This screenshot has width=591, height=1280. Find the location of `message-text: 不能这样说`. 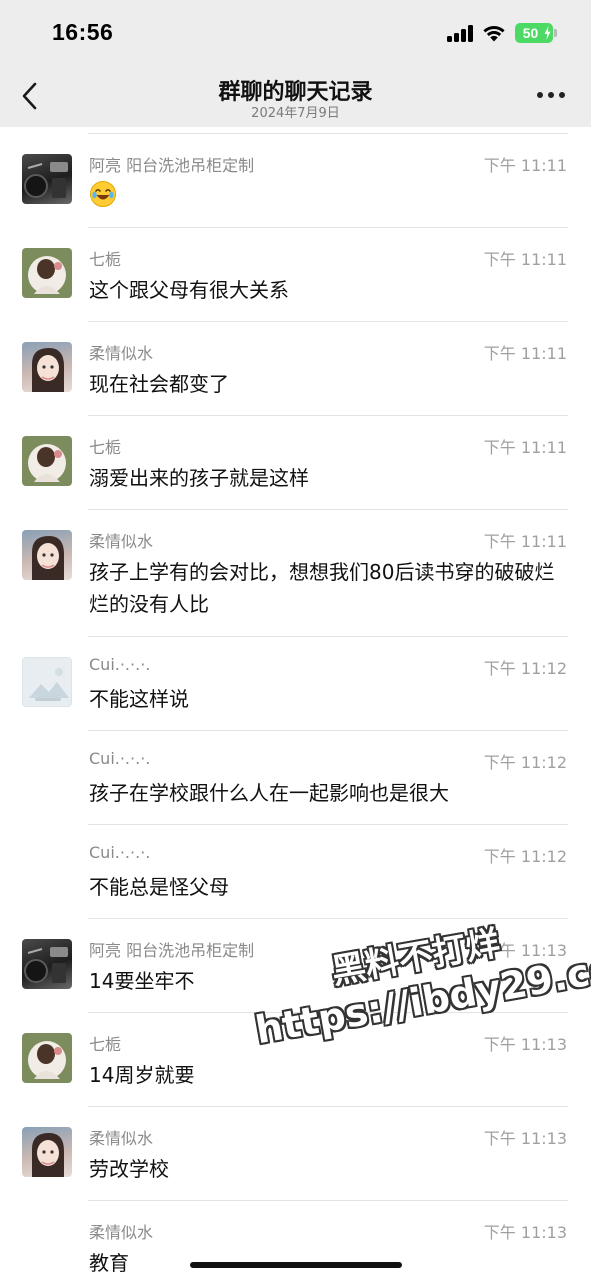

message-text: 不能这样说 is located at coordinates (139, 699).